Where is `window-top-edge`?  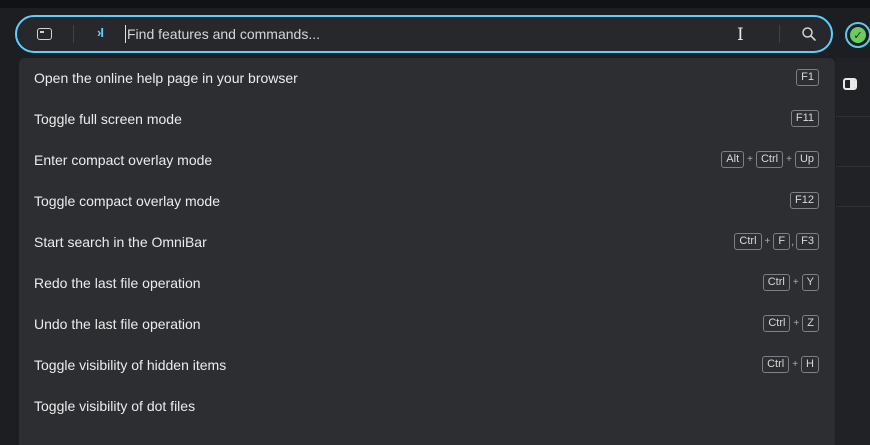
window-top-edge is located at coordinates (435, 4).